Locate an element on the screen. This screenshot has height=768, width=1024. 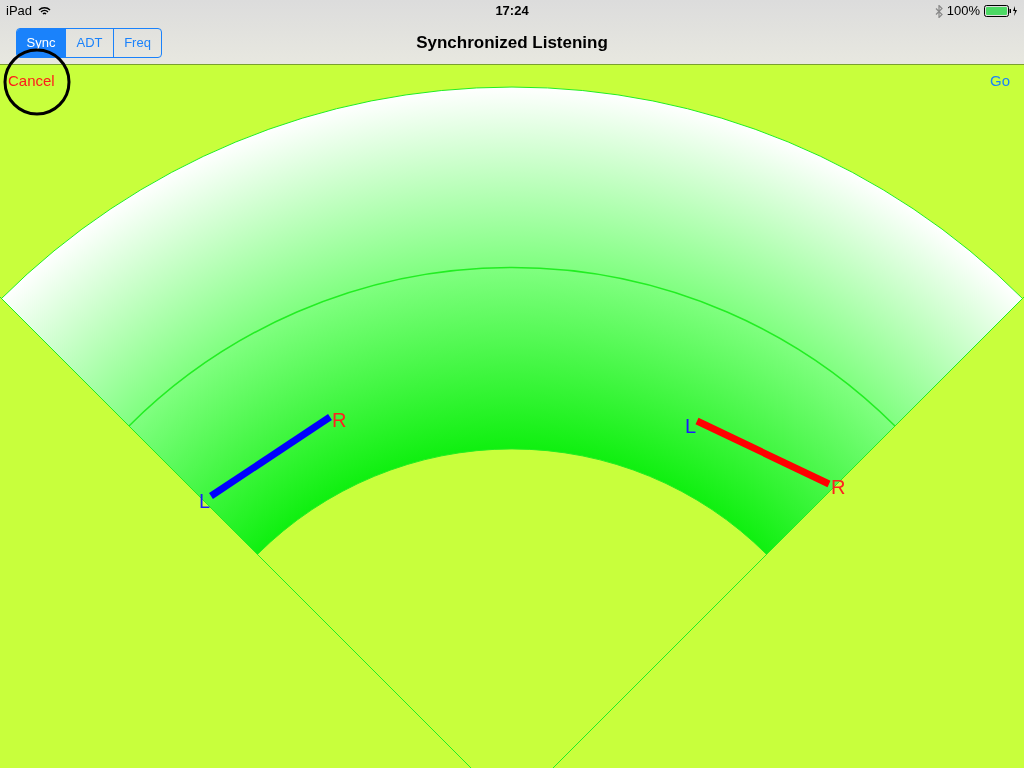
segment-tab: Freq is located at coordinates (137, 43).